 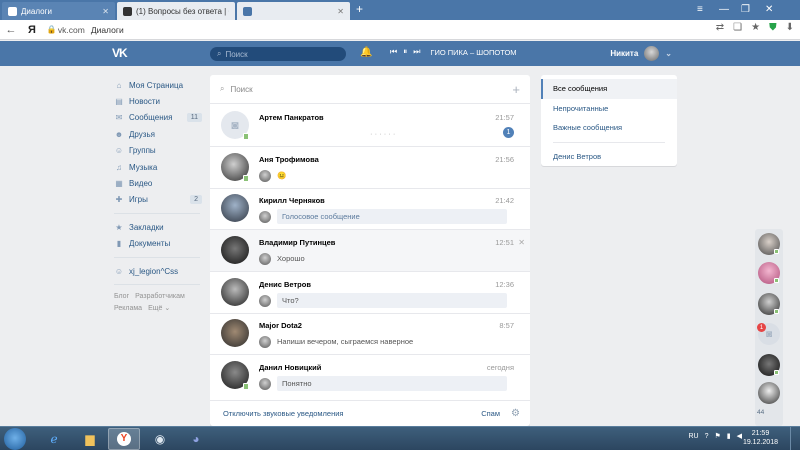 What do you see at coordinates (737, 27) in the screenshot?
I see `copy-icon: ❏` at bounding box center [737, 27].